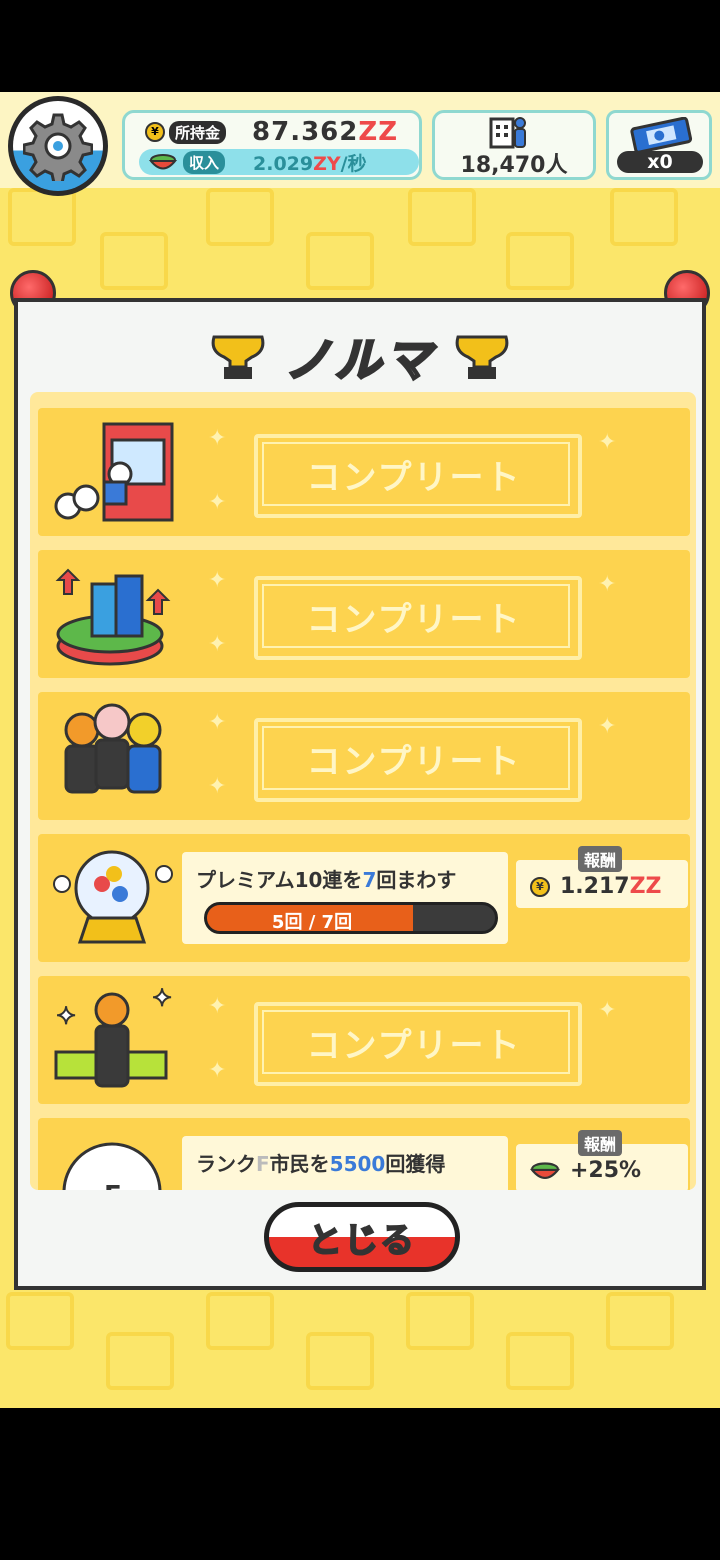 The image size is (720, 1560). Describe the element at coordinates (540, 886) in the screenshot. I see `coin-icon: ¥` at that location.